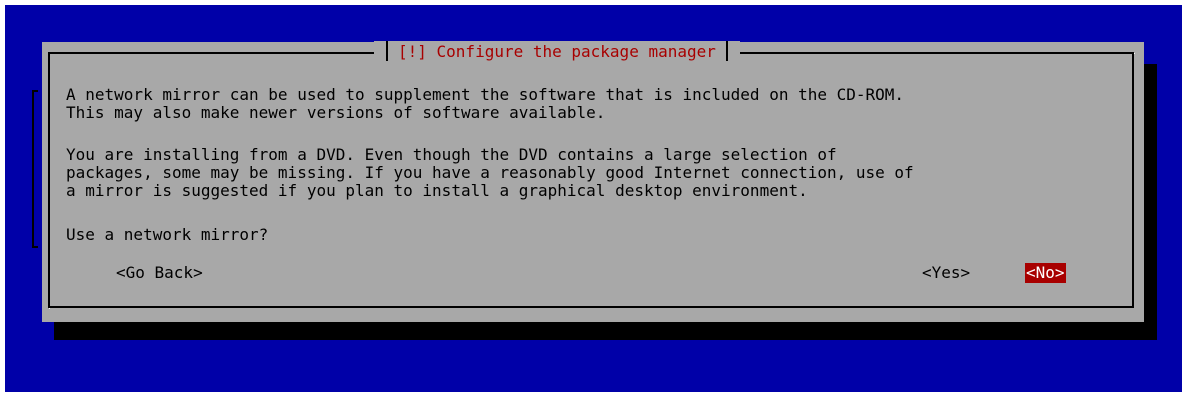 The height and width of the screenshot is (396, 1188). What do you see at coordinates (159, 273) in the screenshot?
I see `go-back-button: <Go Back>` at bounding box center [159, 273].